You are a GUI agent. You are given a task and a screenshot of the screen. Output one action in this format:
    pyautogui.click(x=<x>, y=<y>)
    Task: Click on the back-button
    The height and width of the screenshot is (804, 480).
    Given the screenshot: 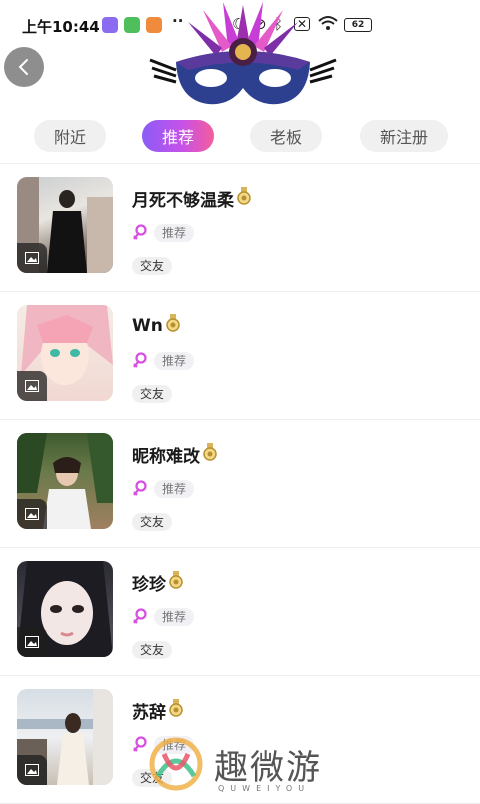 What is the action you would take?
    pyautogui.click(x=24, y=67)
    